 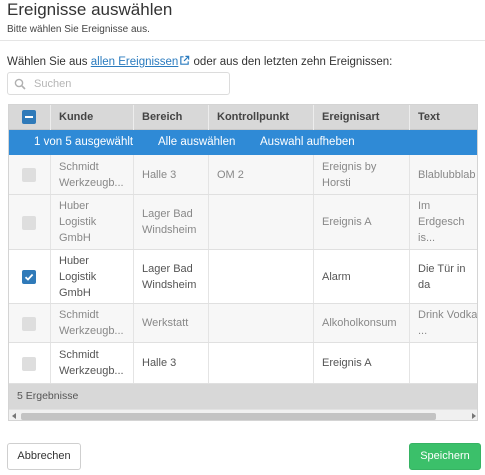 I want to click on all-events-link: allen Ereignissen, so click(x=135, y=62).